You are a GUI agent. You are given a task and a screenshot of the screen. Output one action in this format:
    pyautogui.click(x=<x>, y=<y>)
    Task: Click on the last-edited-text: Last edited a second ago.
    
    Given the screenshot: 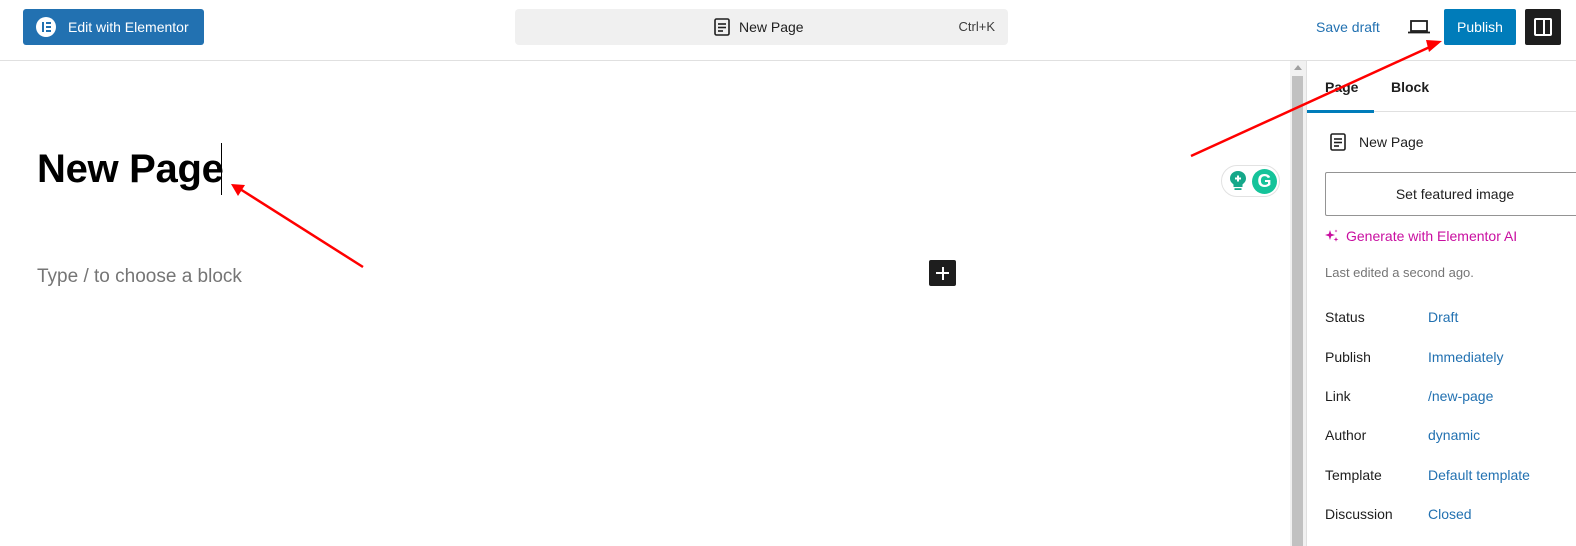 What is the action you would take?
    pyautogui.click(x=1399, y=272)
    